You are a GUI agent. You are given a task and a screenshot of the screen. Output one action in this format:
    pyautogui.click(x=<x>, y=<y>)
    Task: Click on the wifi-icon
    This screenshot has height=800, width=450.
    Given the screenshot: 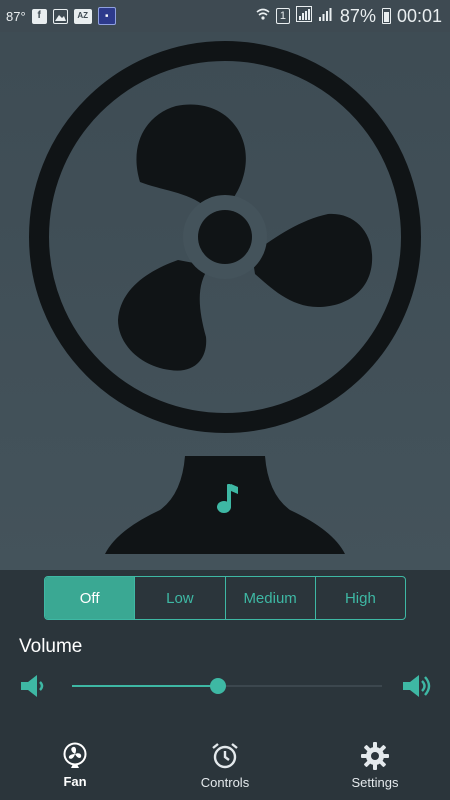 What is the action you would take?
    pyautogui.click(x=263, y=16)
    